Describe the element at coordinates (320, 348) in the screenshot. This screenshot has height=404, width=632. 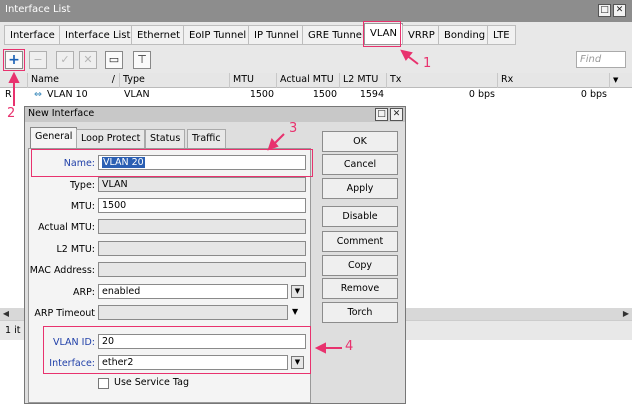
I see `arrow-step4-head` at that location.